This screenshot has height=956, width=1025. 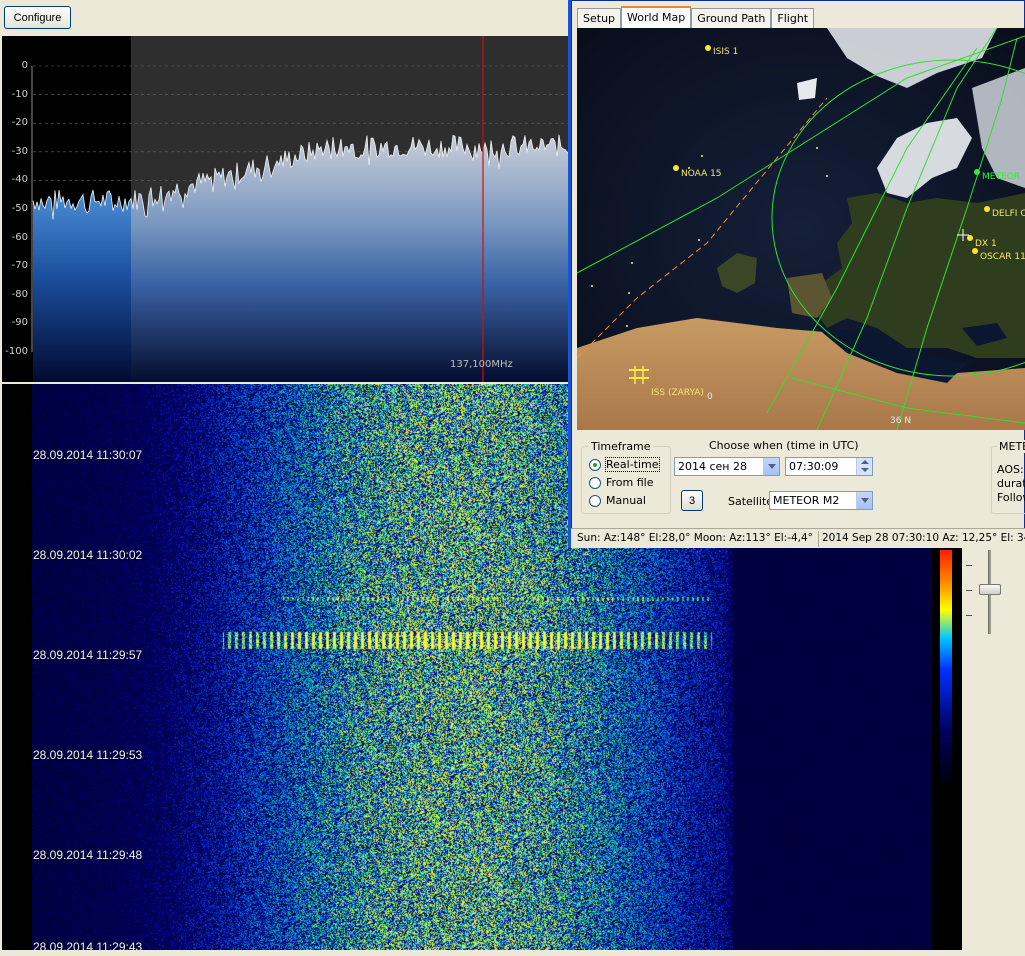 I want to click on satellite-meteor-label: METEOR, so click(x=1001, y=177).